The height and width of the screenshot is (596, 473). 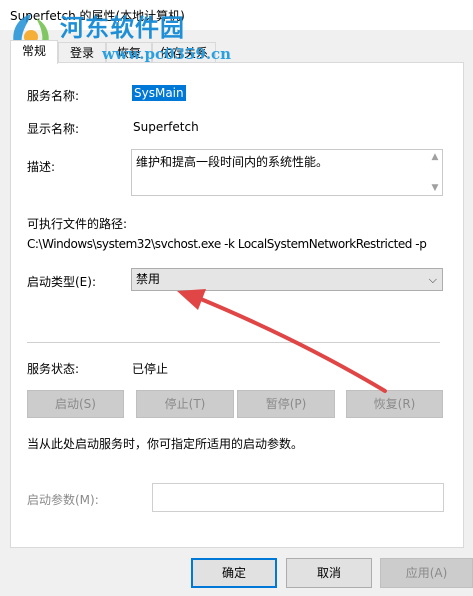 What do you see at coordinates (150, 369) in the screenshot?
I see `service-status-value: 已停止` at bounding box center [150, 369].